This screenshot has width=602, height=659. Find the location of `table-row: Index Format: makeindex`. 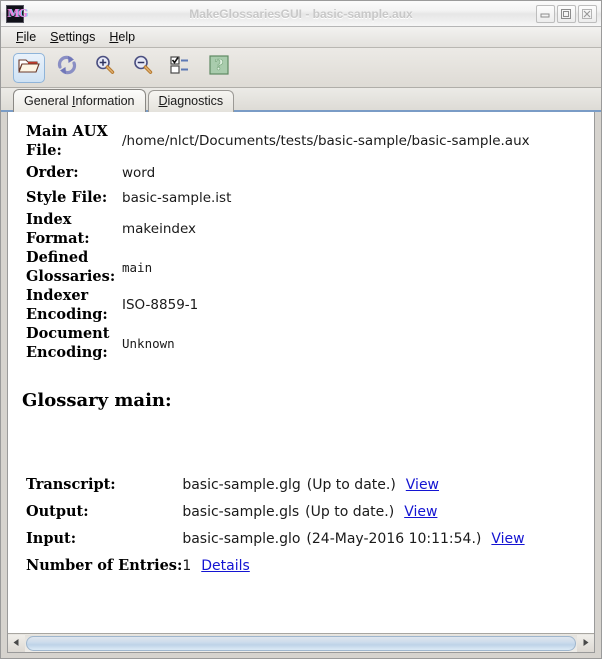

table-row: Index Format: makeindex is located at coordinates (306, 229).